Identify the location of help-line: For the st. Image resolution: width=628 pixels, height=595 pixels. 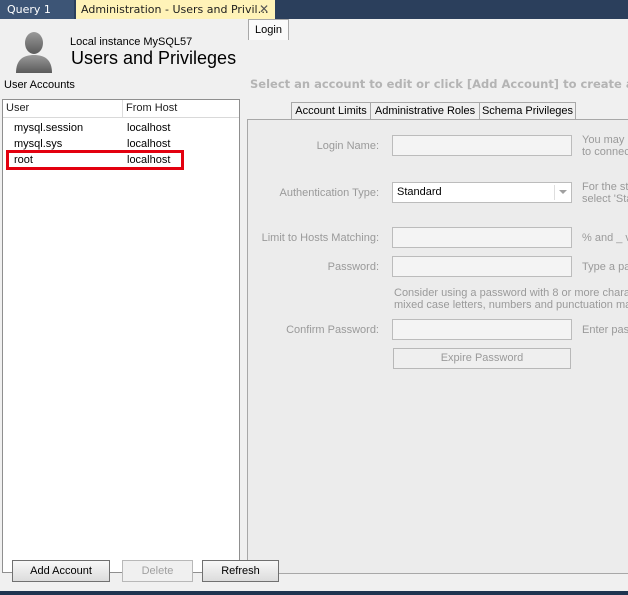
(605, 187).